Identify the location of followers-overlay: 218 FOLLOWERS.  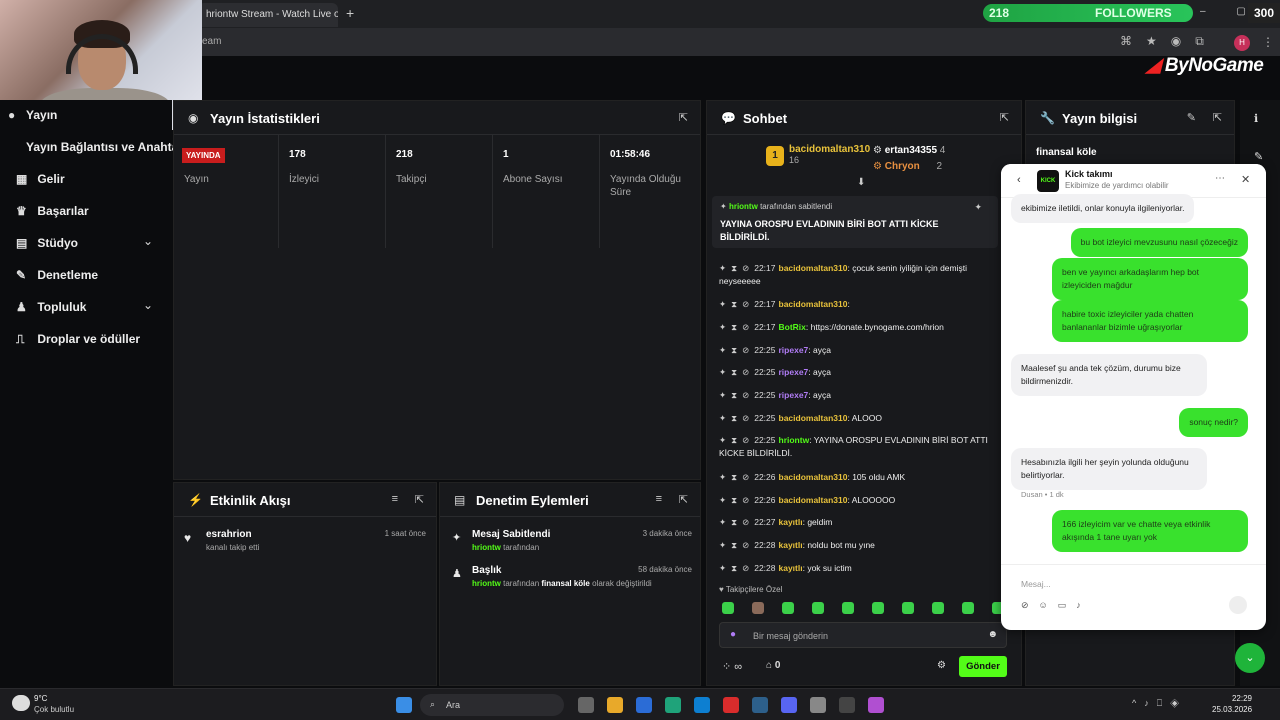
(1088, 13).